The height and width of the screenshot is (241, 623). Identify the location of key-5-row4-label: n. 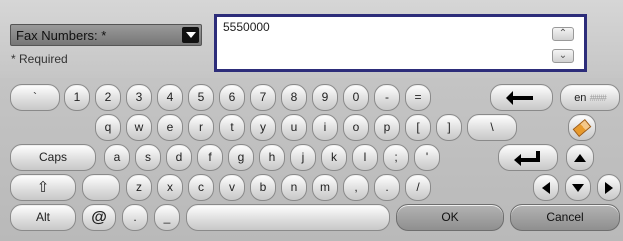
(294, 187).